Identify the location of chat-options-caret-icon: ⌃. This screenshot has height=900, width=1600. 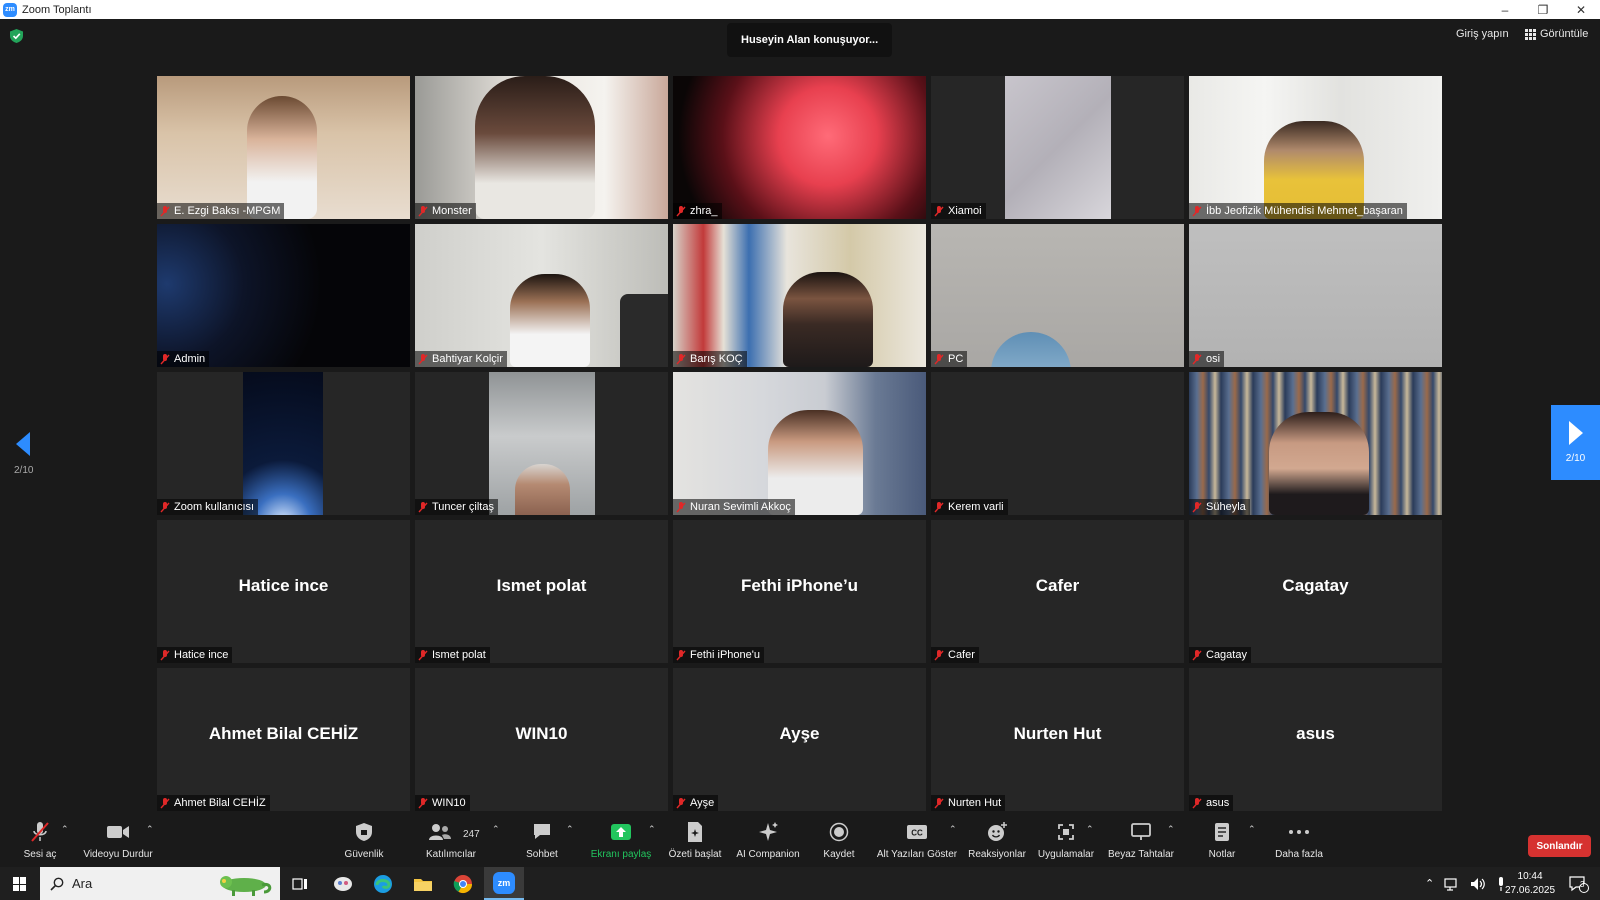
(570, 829).